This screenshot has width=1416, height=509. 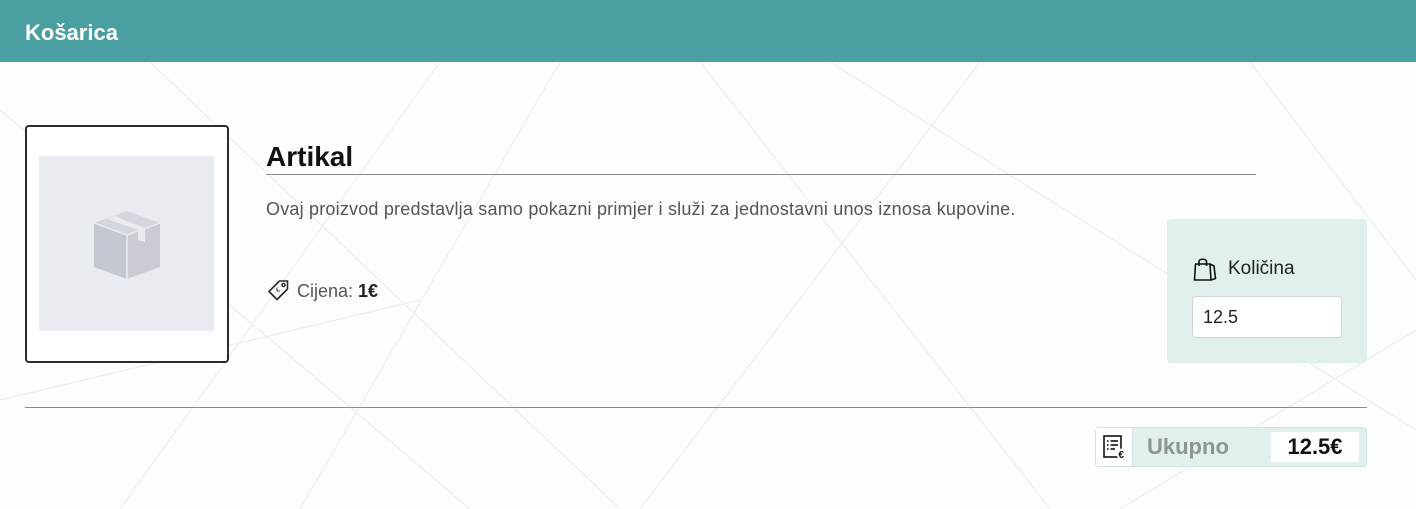 I want to click on shopping-bag-icon, so click(x=1205, y=269).